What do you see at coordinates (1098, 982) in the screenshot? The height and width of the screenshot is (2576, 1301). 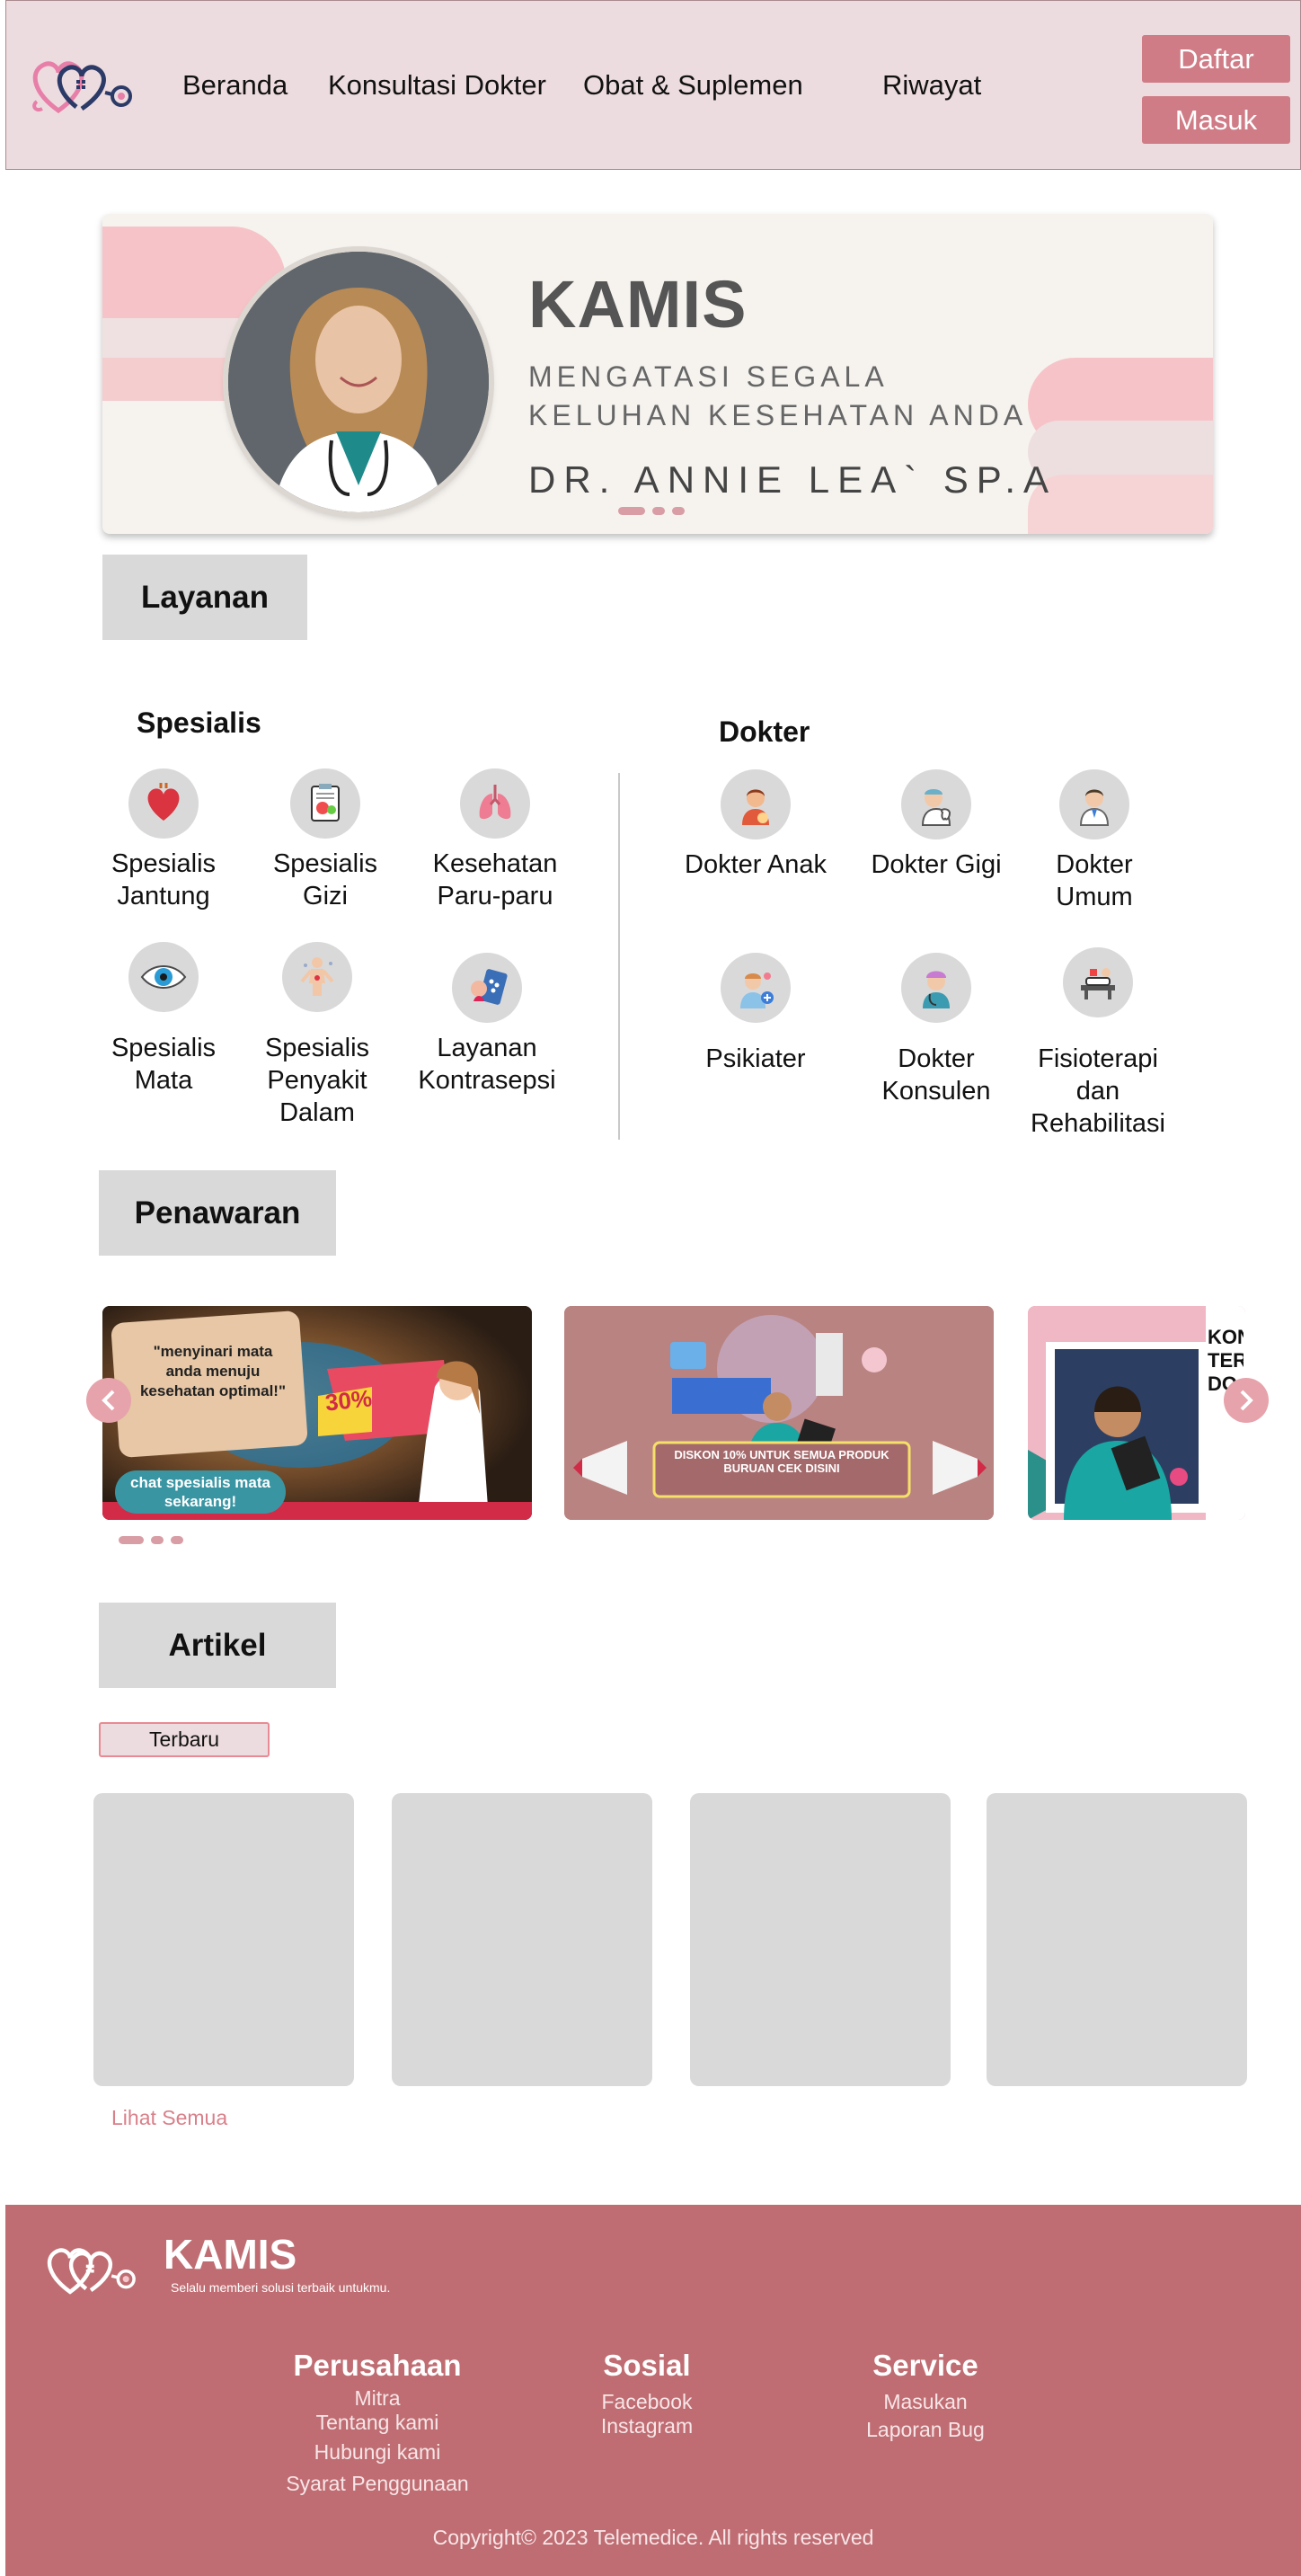 I see `physiotherapy-icon` at bounding box center [1098, 982].